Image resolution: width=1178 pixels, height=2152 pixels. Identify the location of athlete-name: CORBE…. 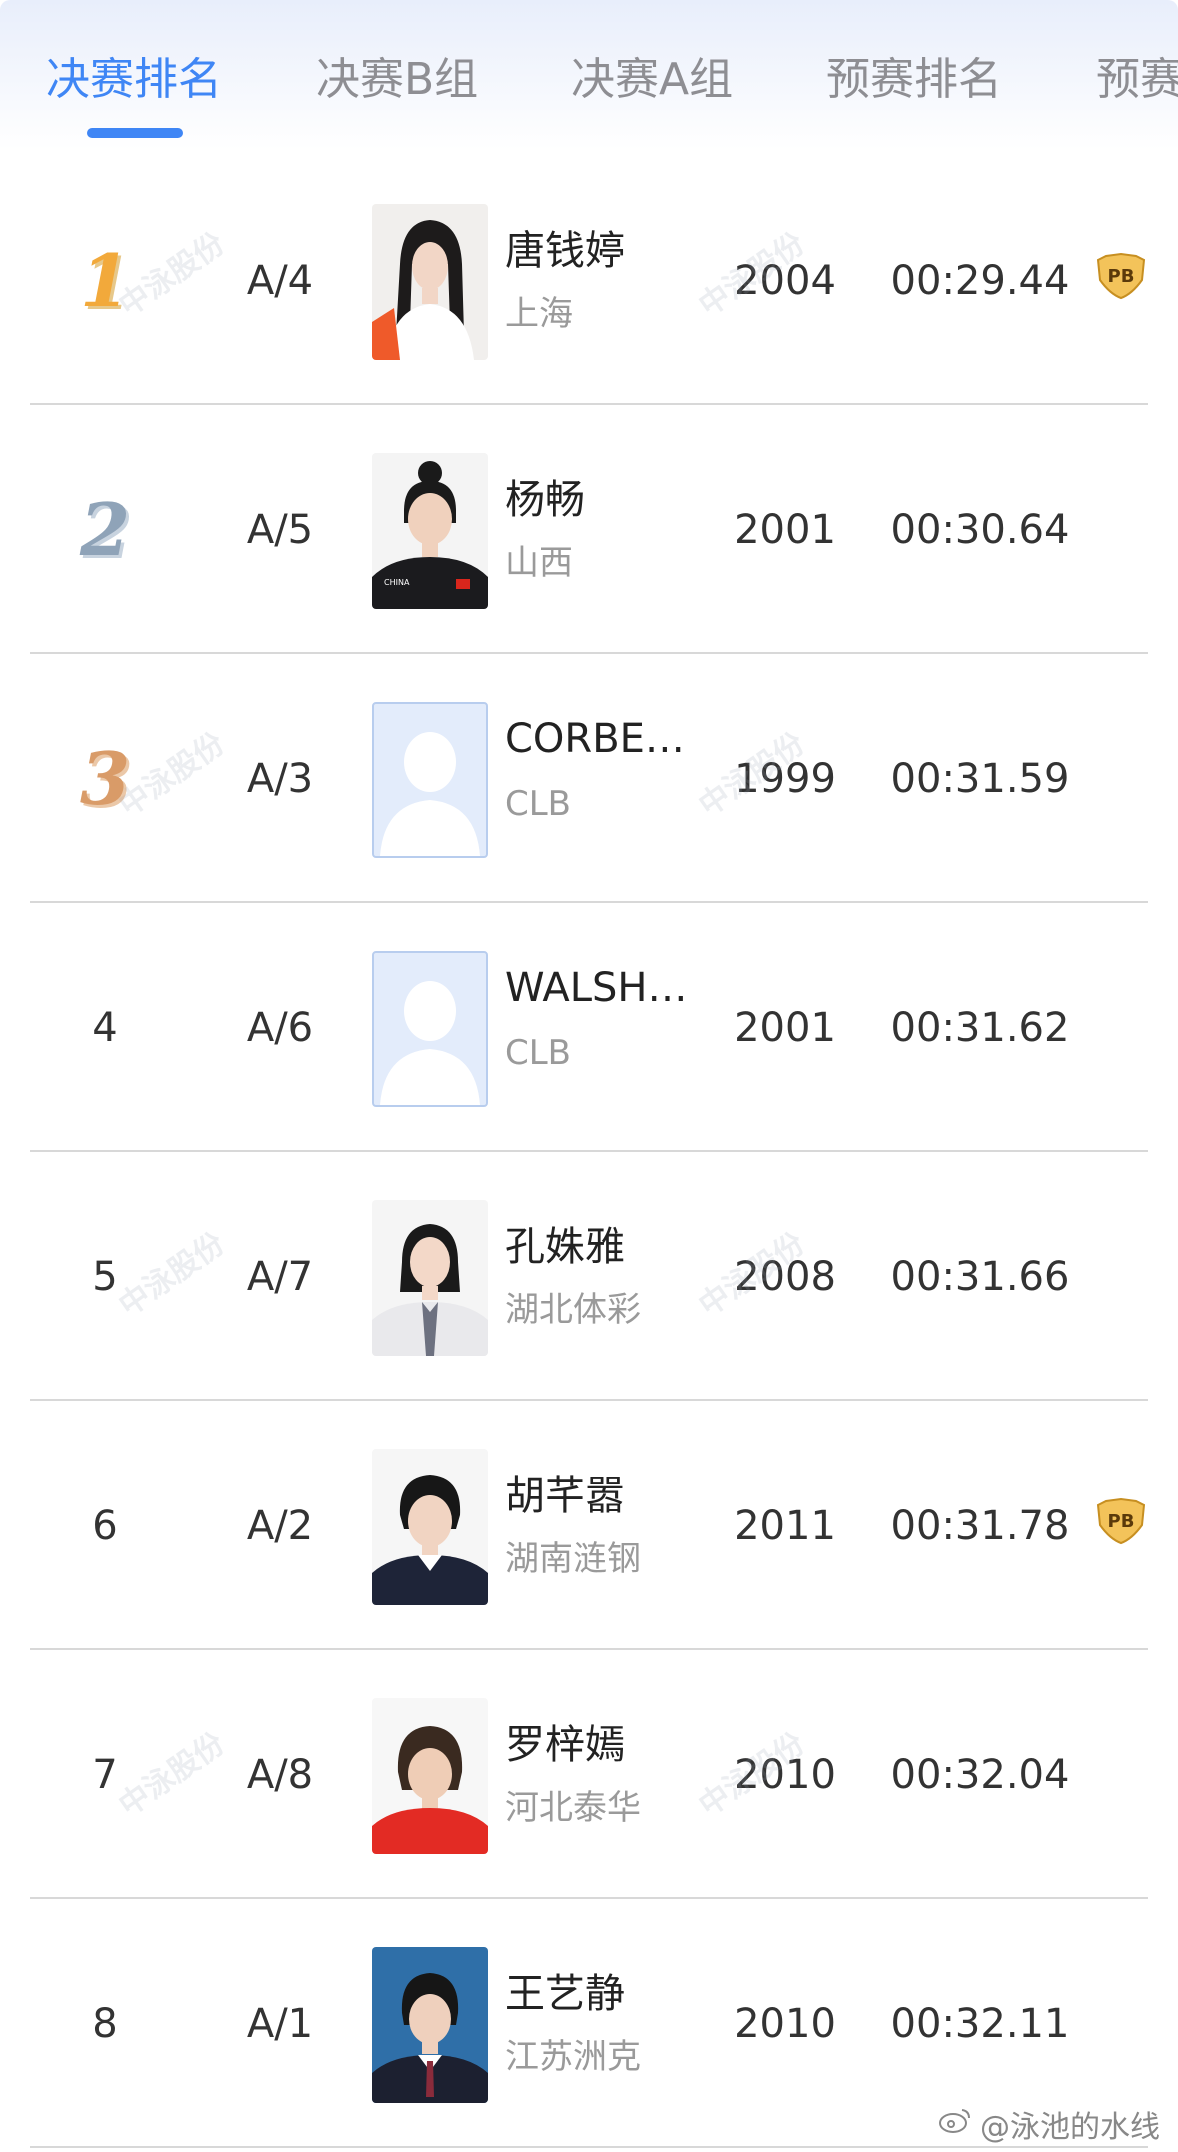
(595, 739).